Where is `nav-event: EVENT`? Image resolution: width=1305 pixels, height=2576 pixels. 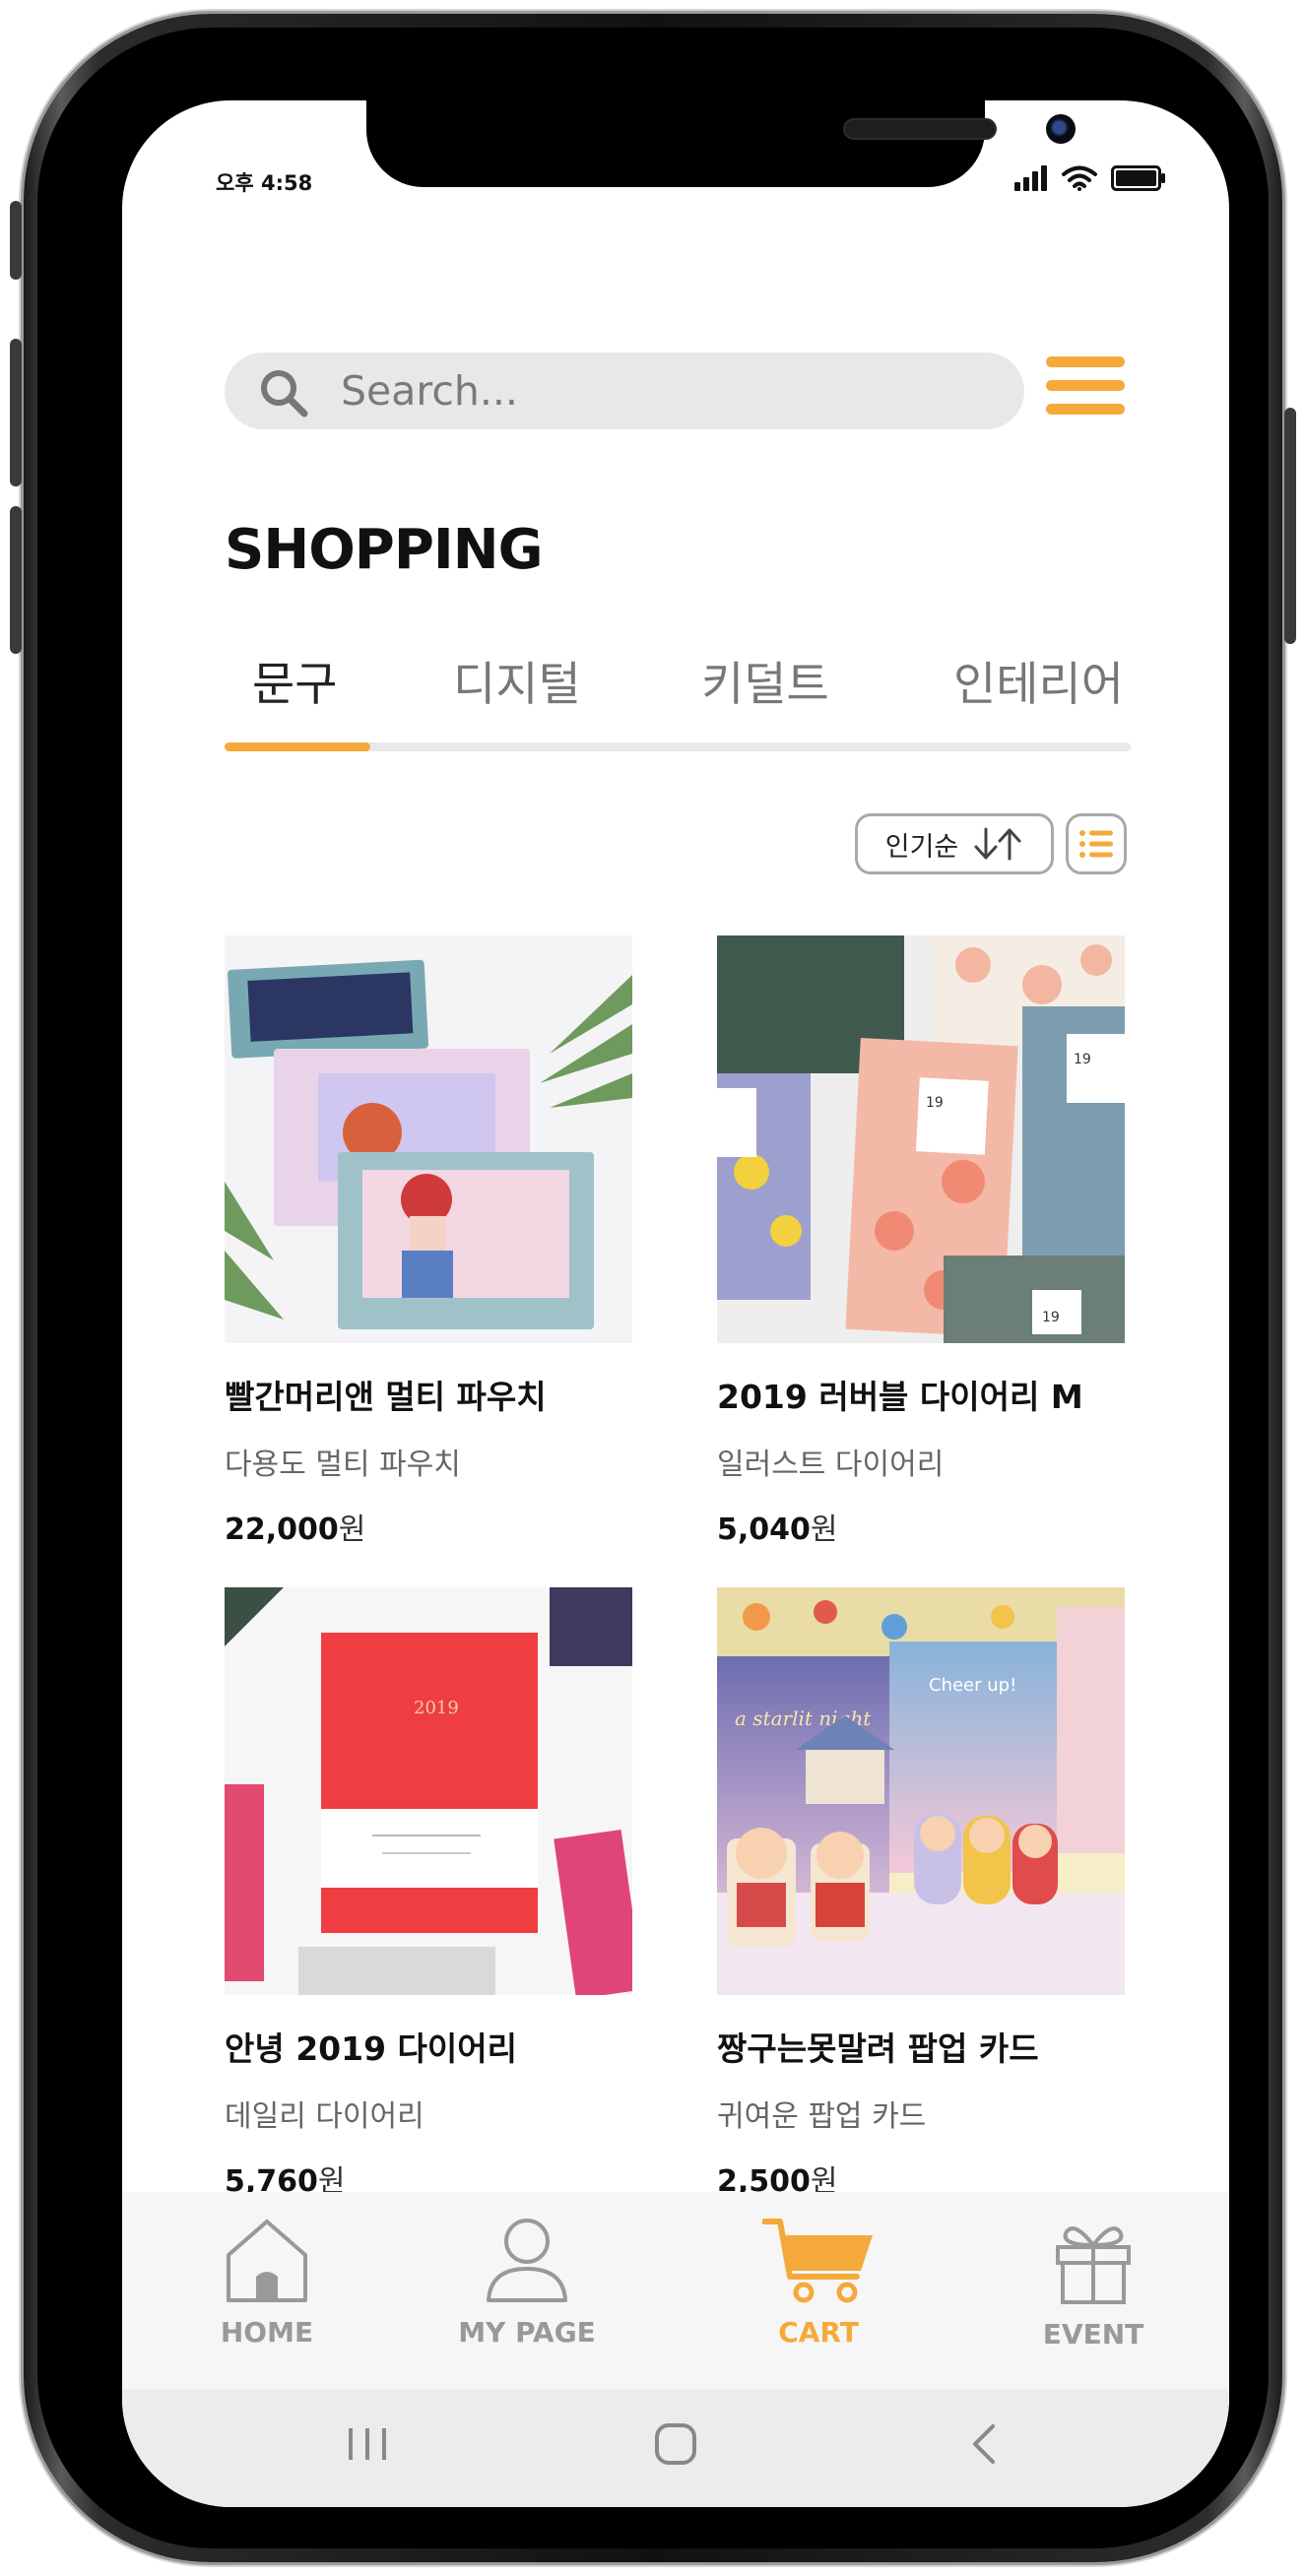 nav-event: EVENT is located at coordinates (1093, 2283).